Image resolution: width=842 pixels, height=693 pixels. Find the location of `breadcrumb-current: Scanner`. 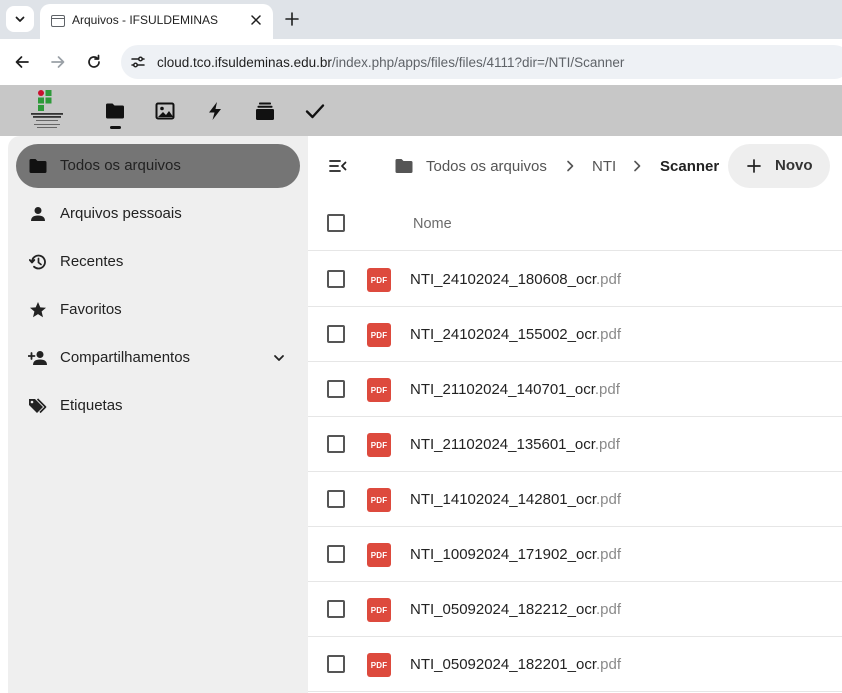

breadcrumb-current: Scanner is located at coordinates (689, 166).